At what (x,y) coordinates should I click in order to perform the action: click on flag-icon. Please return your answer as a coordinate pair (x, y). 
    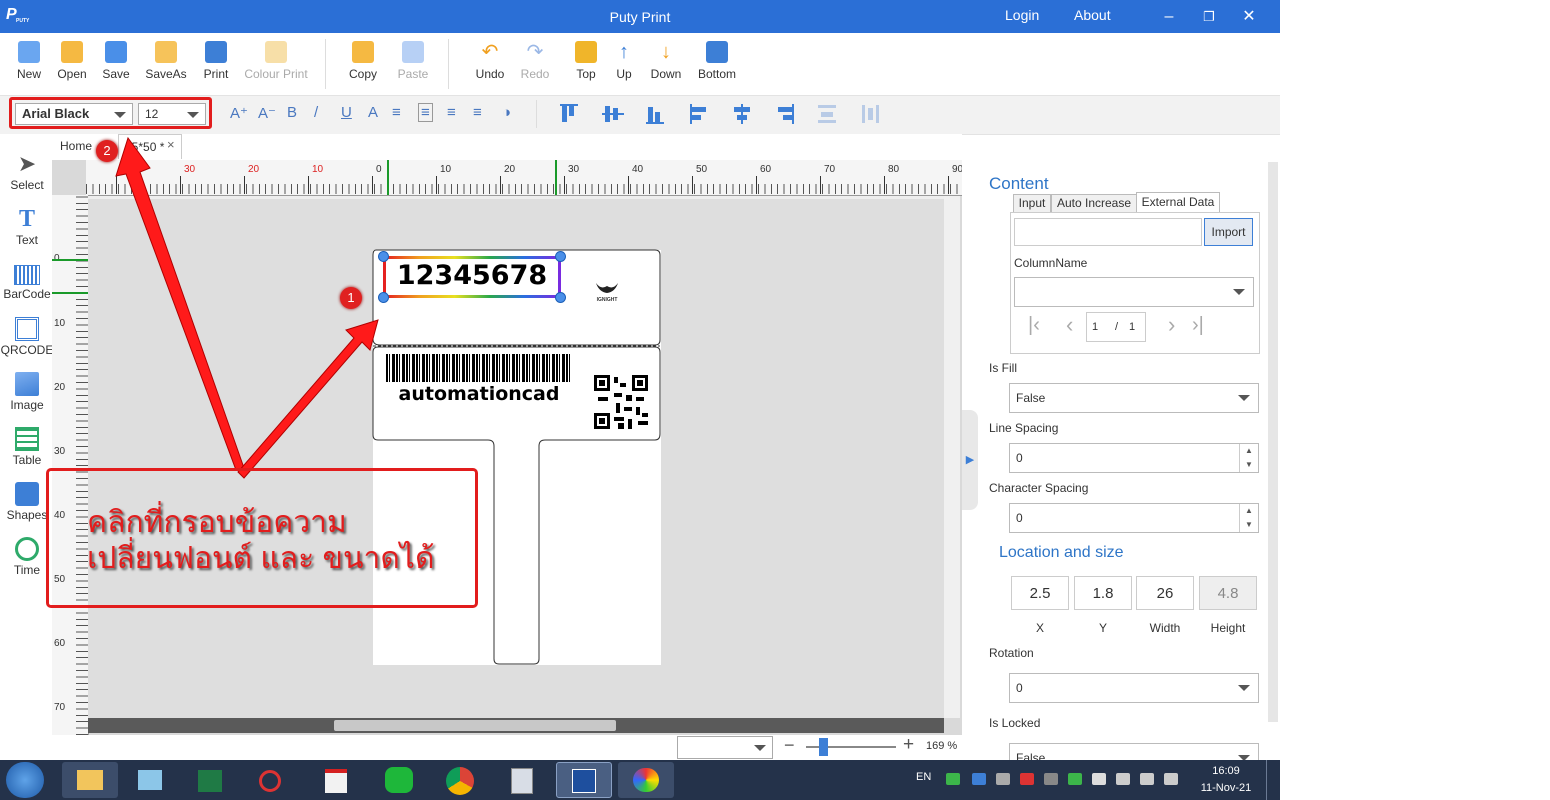
    Looking at the image, I should click on (1099, 779).